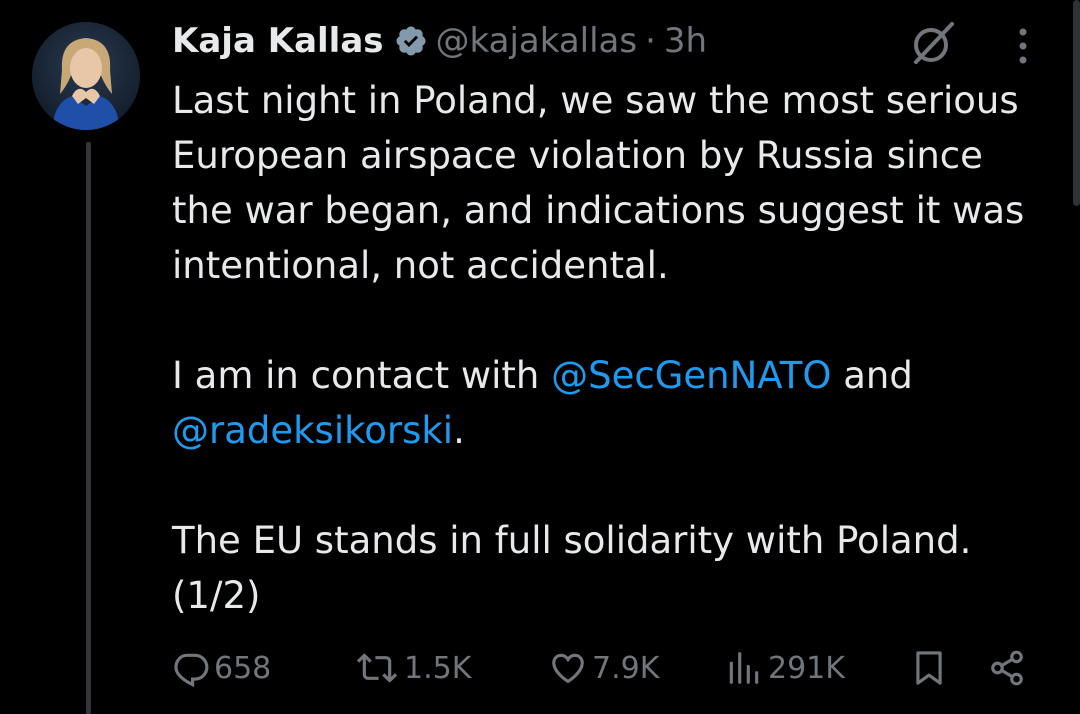  I want to click on avatar-image, so click(86, 76).